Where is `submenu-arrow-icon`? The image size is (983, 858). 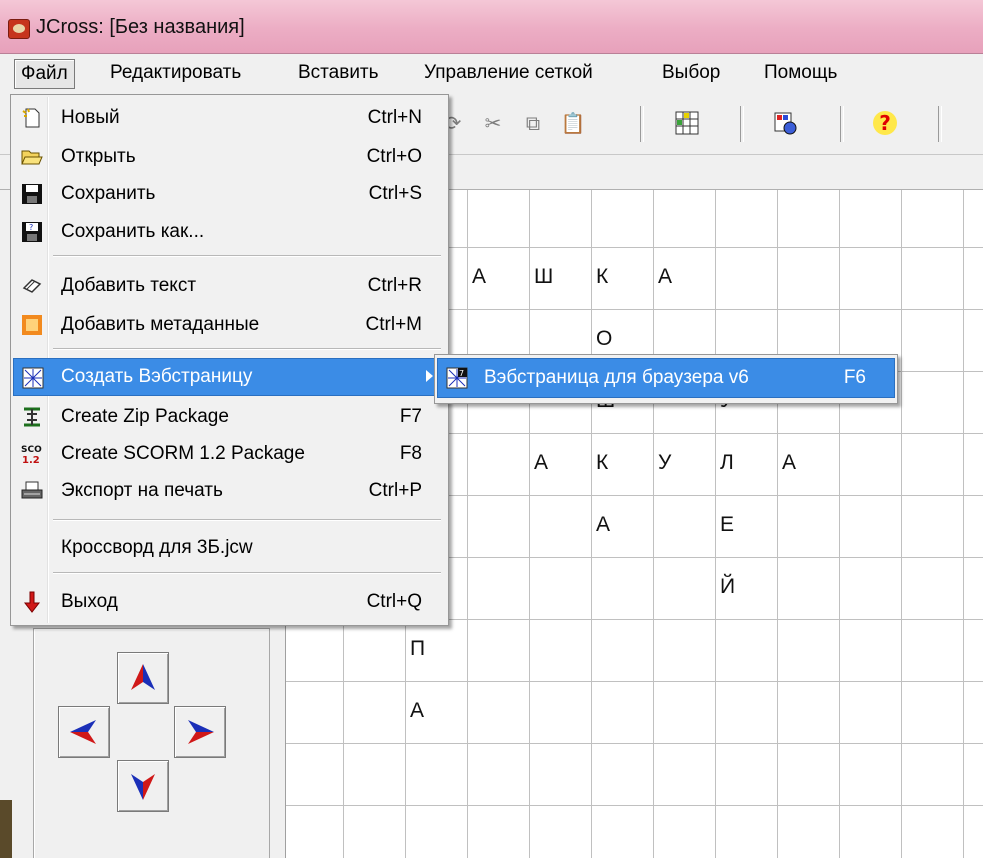
submenu-arrow-icon is located at coordinates (429, 376).